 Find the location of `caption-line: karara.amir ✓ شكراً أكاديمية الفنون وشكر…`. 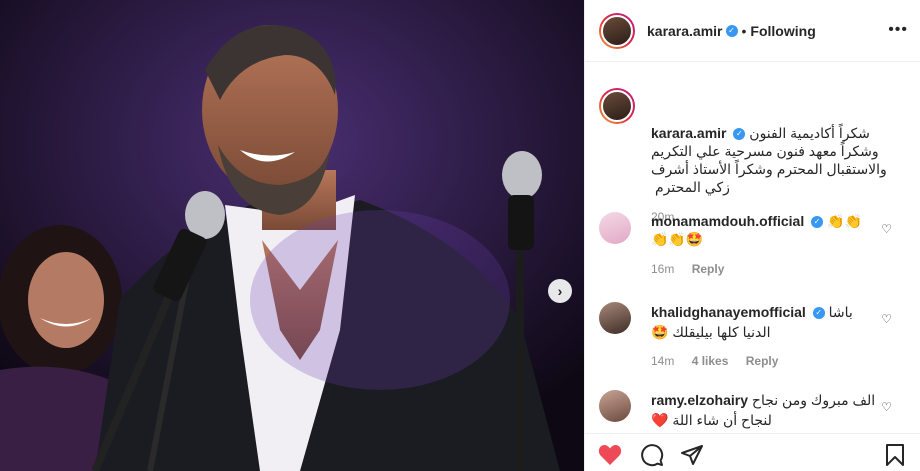

caption-line: karara.amir ✓ شكراً أكاديمية الفنون وشكر… is located at coordinates (778, 160).